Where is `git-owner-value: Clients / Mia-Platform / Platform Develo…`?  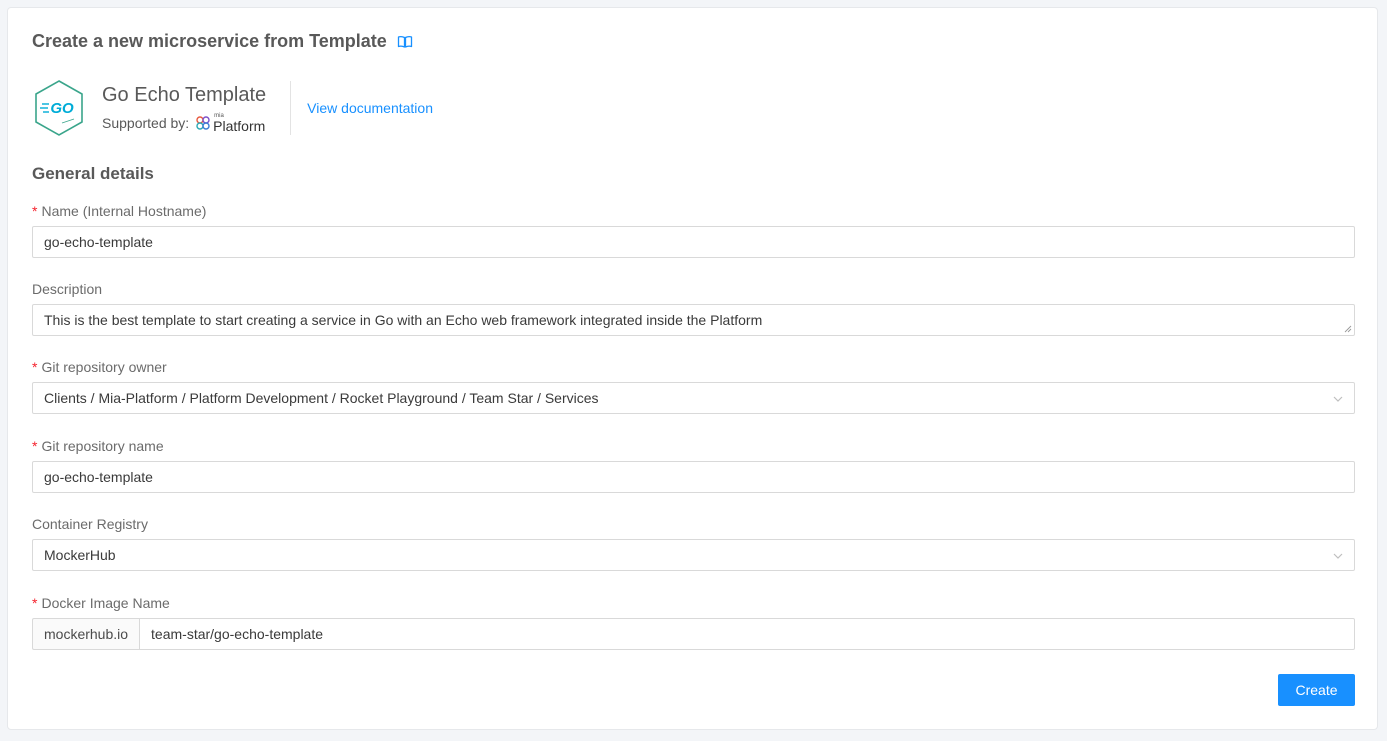 git-owner-value: Clients / Mia-Platform / Platform Develo… is located at coordinates (321, 398).